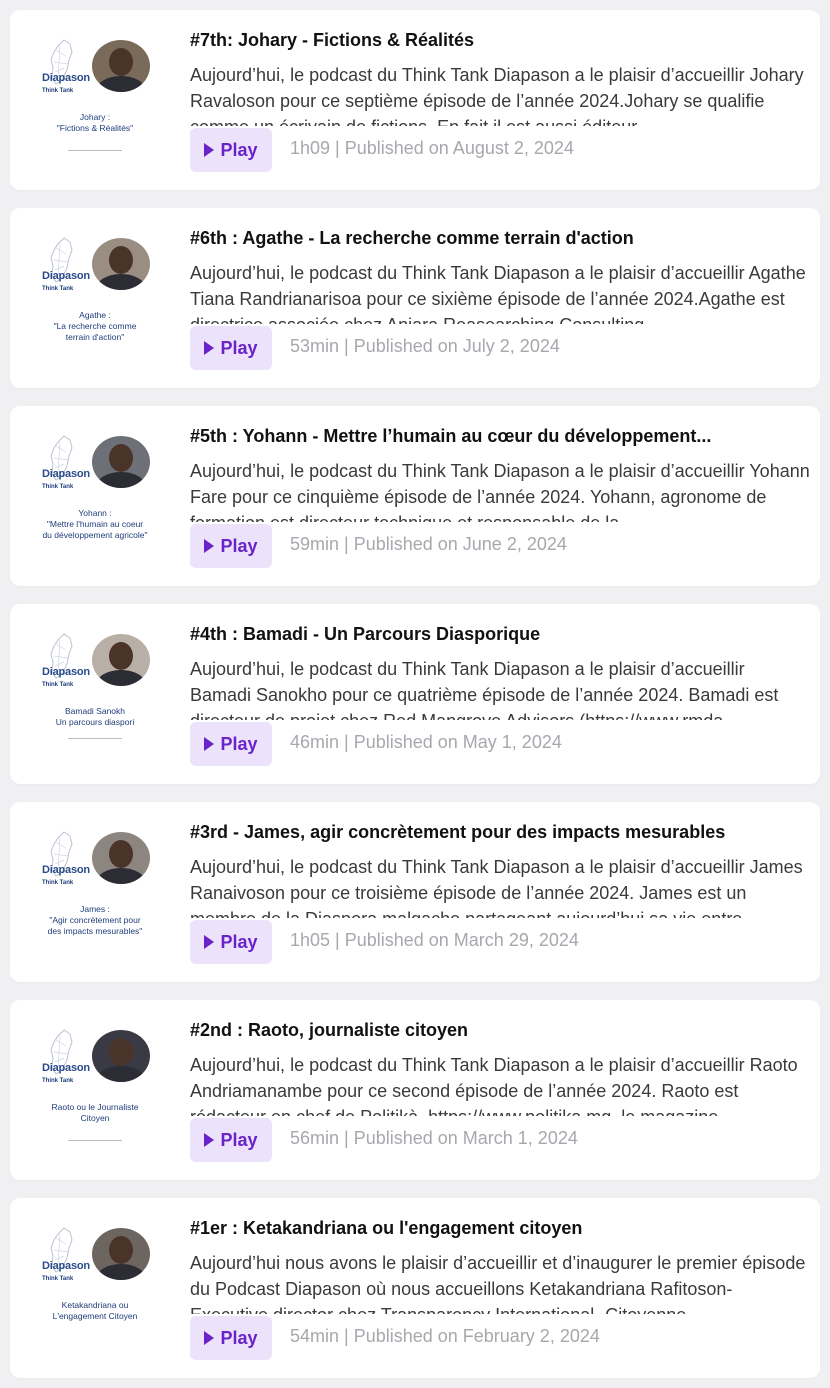 The width and height of the screenshot is (830, 1388). What do you see at coordinates (95, 122) in the screenshot?
I see `cover-caption: Johary : "Fictions & Réalités"` at bounding box center [95, 122].